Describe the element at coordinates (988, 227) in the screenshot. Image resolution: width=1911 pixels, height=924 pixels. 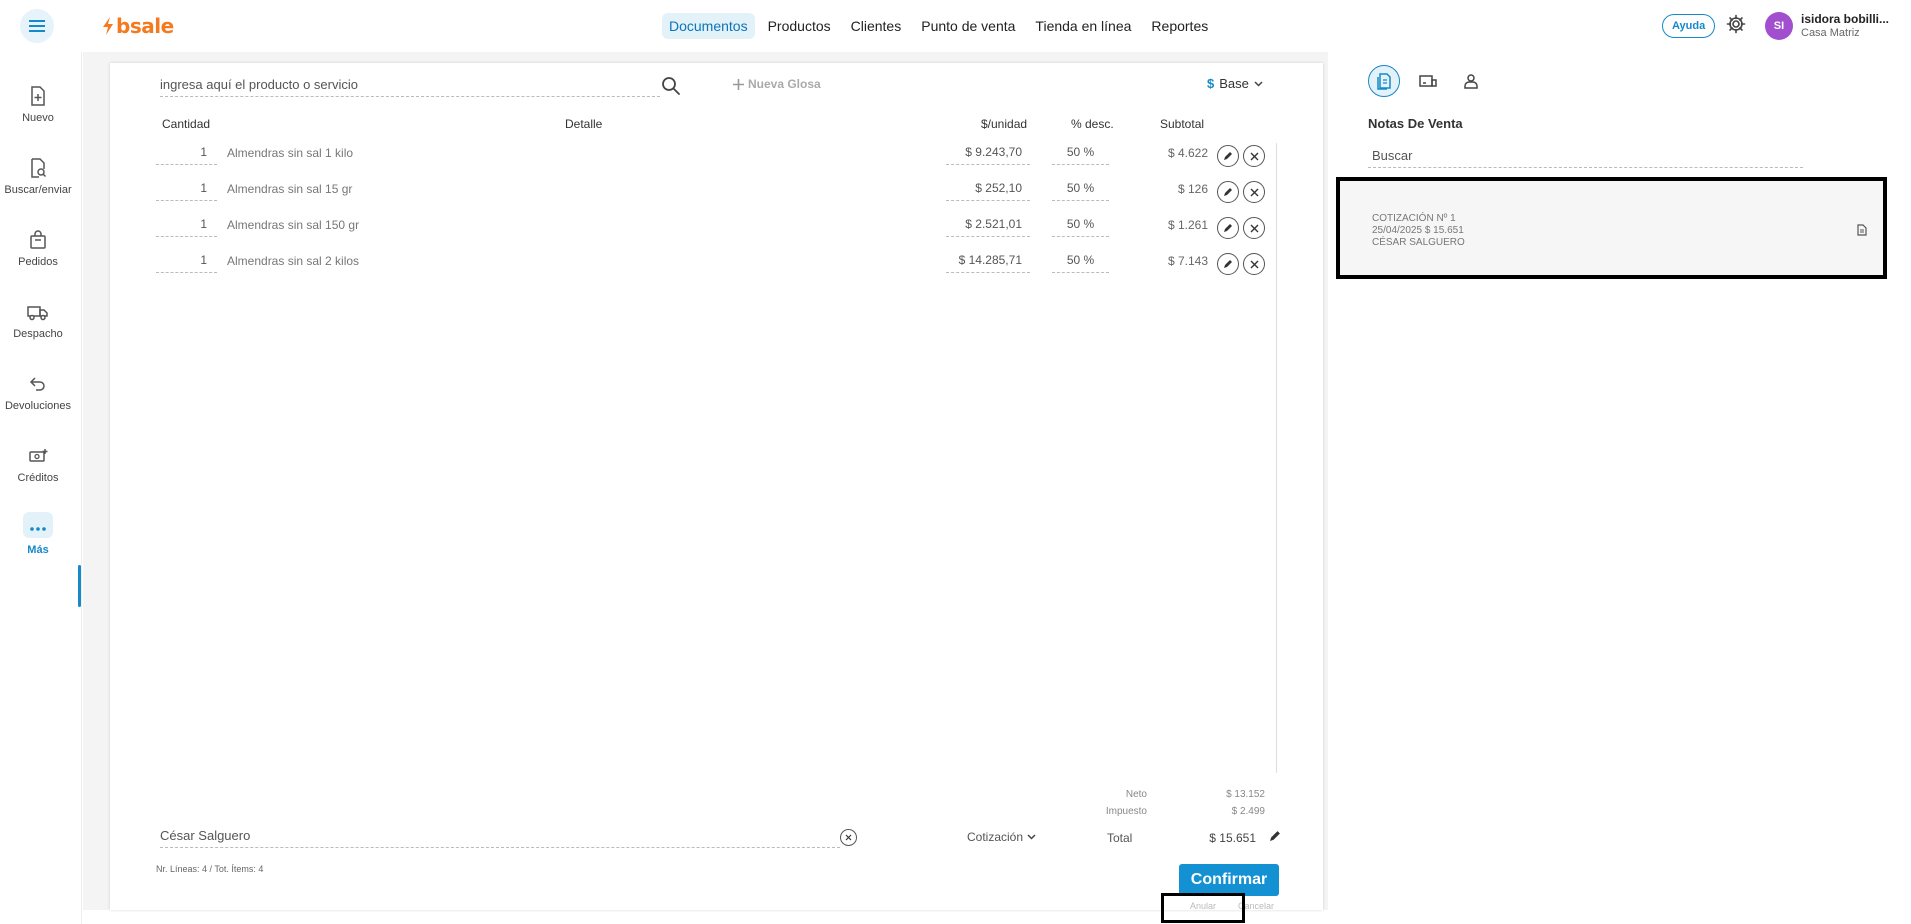
I see `unit-price-input: $ 2.521,01` at that location.